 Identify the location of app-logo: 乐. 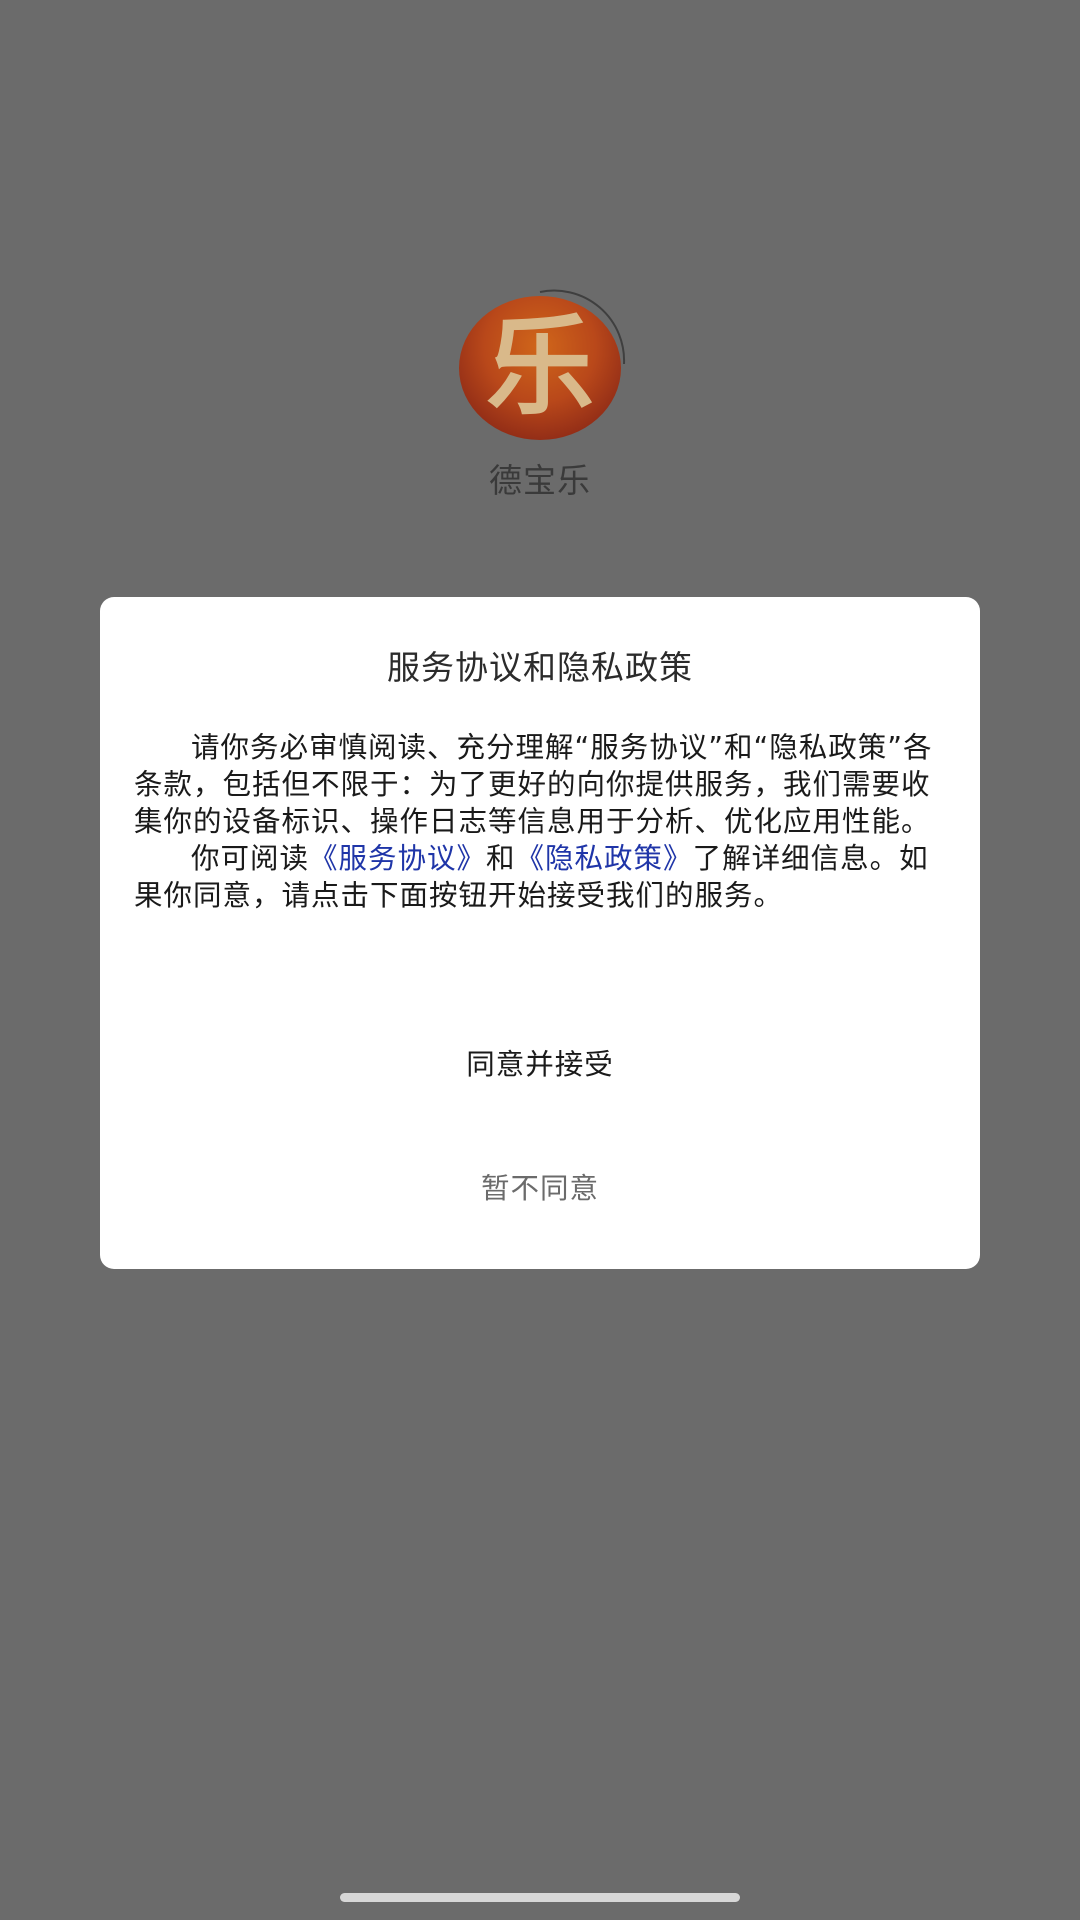
(540, 368).